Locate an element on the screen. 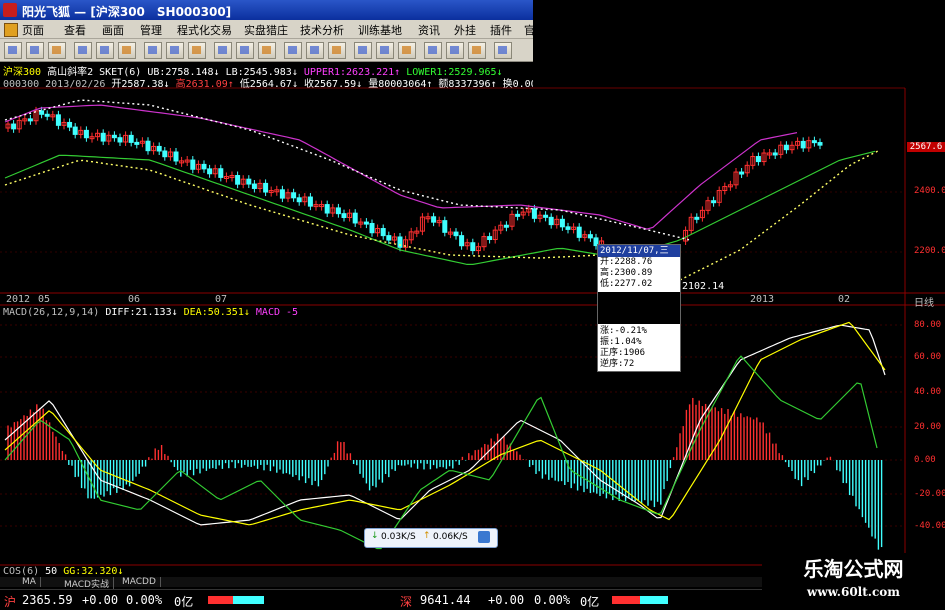 This screenshot has width=945, height=610. price-label-2400: 2400.0 is located at coordinates (929, 191).